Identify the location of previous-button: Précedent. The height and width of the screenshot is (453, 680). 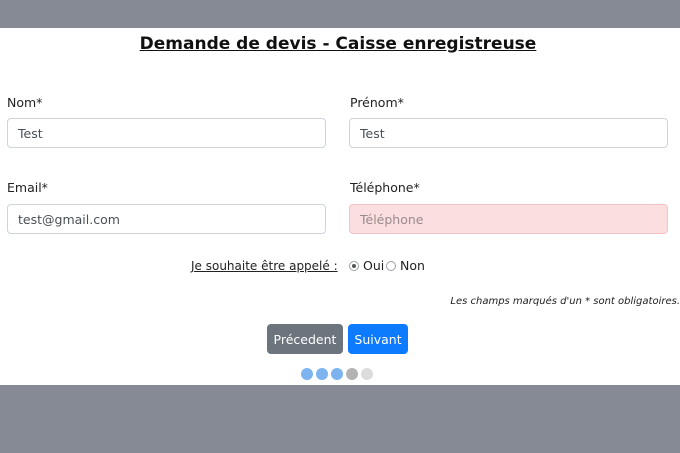
(305, 339).